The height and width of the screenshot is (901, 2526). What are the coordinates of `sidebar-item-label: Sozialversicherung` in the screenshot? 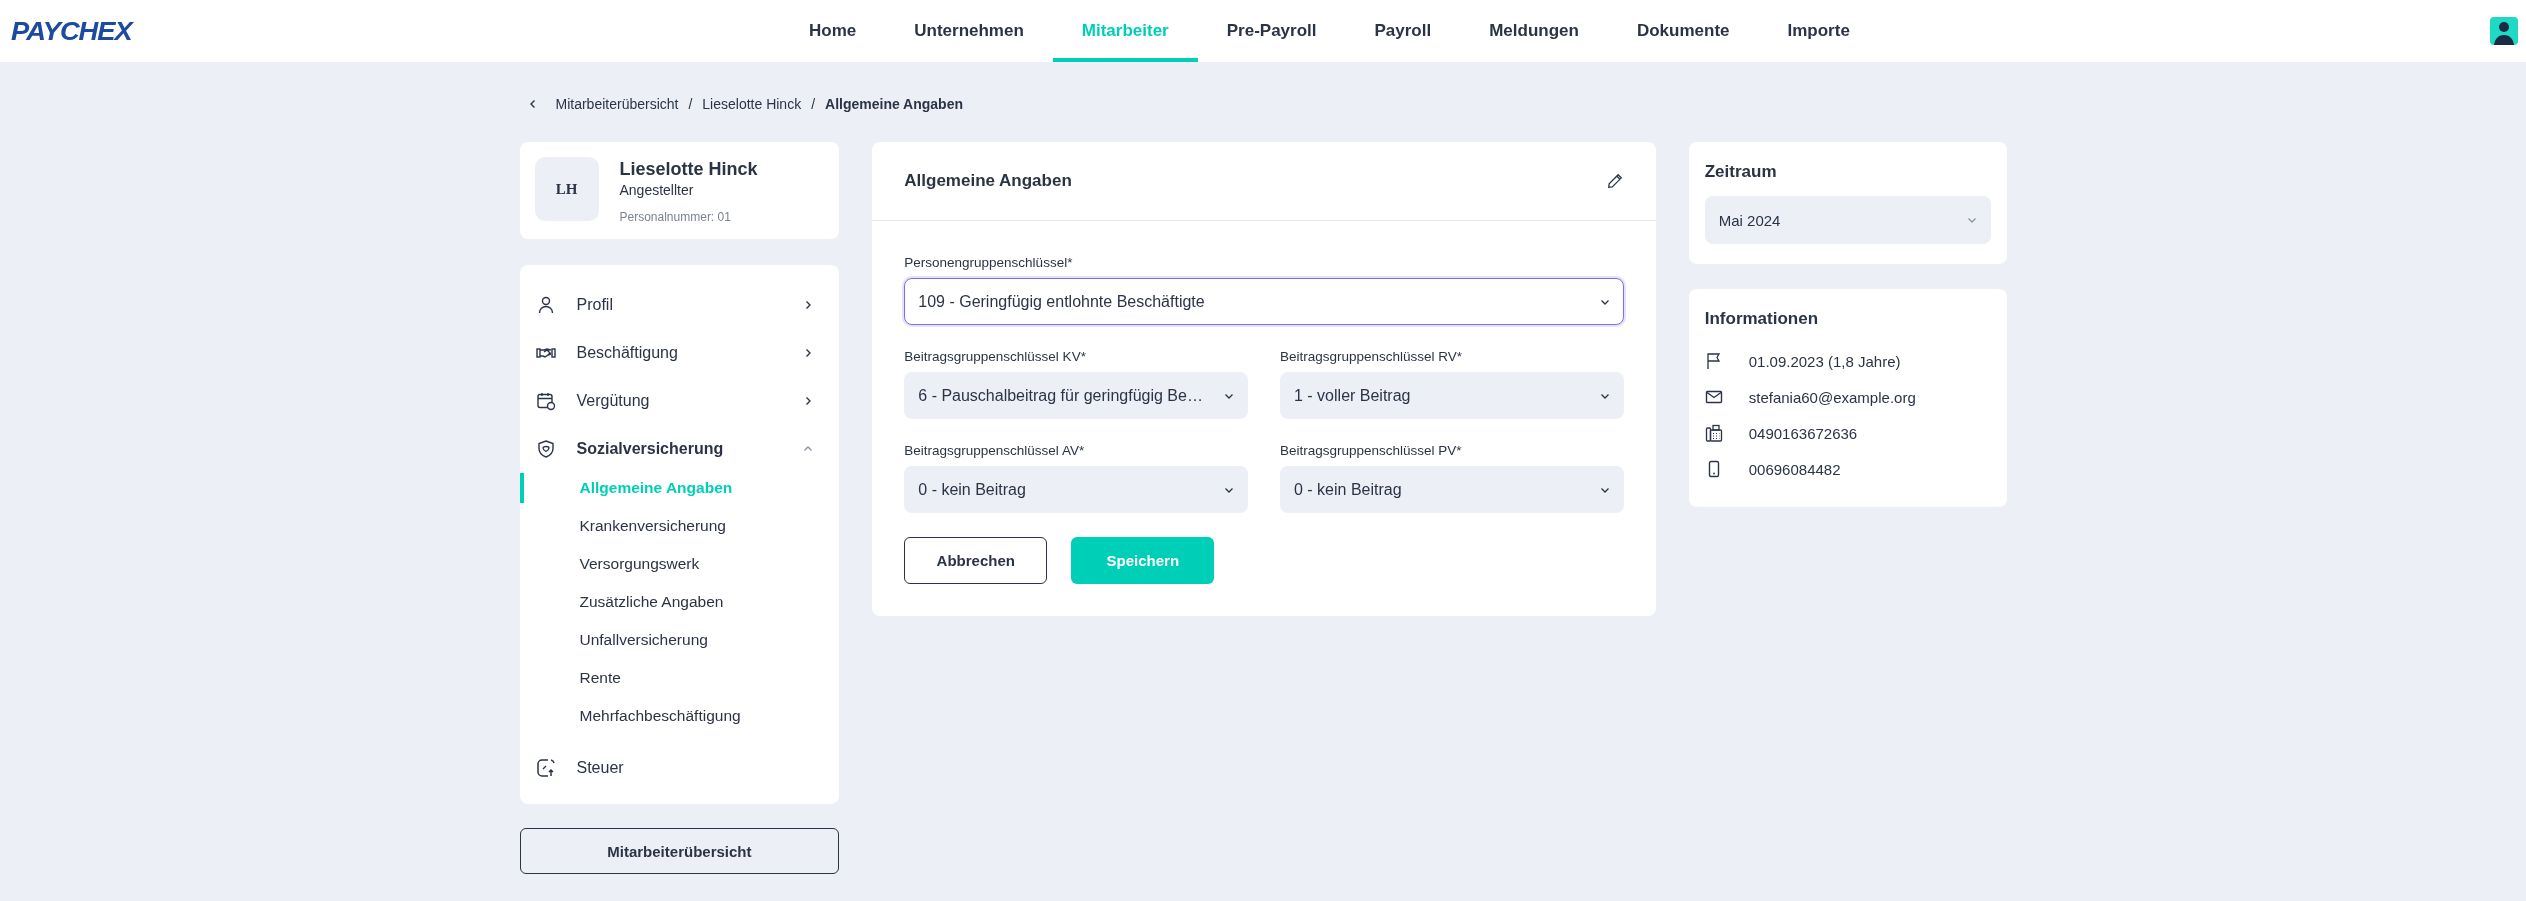 It's located at (650, 449).